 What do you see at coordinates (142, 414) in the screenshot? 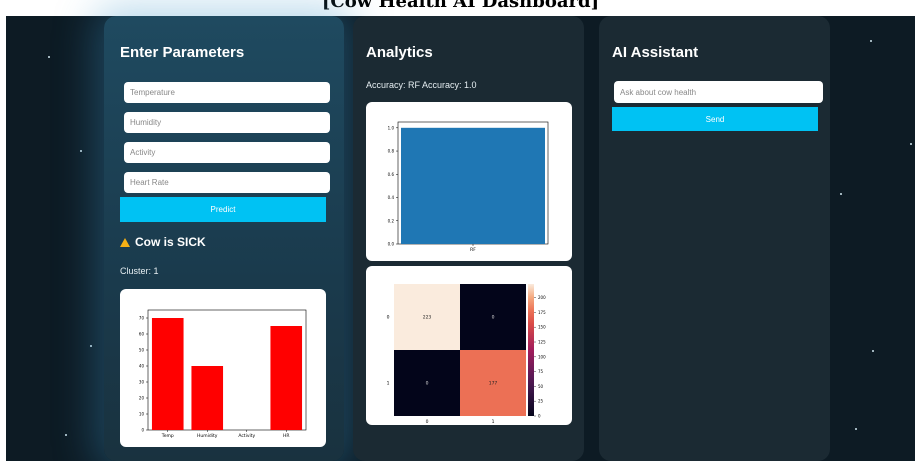
I see `y-tick-label: 10` at bounding box center [142, 414].